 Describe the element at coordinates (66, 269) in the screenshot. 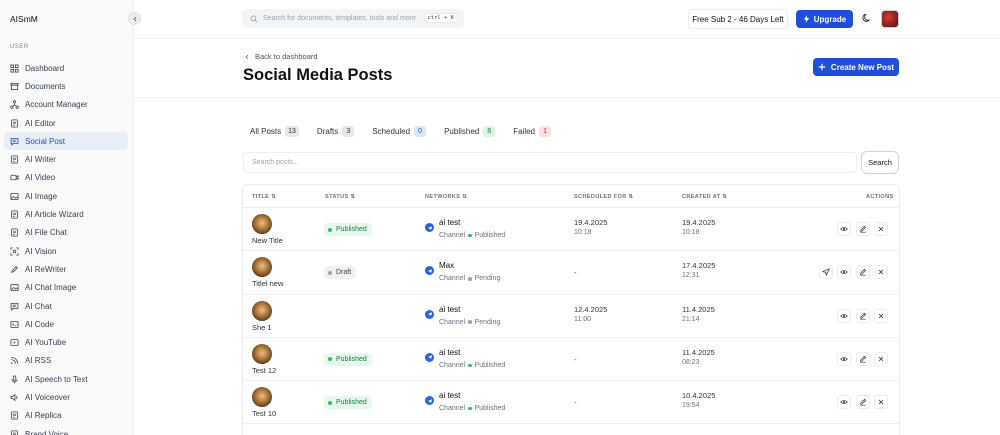

I see `sidebar-item-ai-rewriter: AI ReWriter` at that location.